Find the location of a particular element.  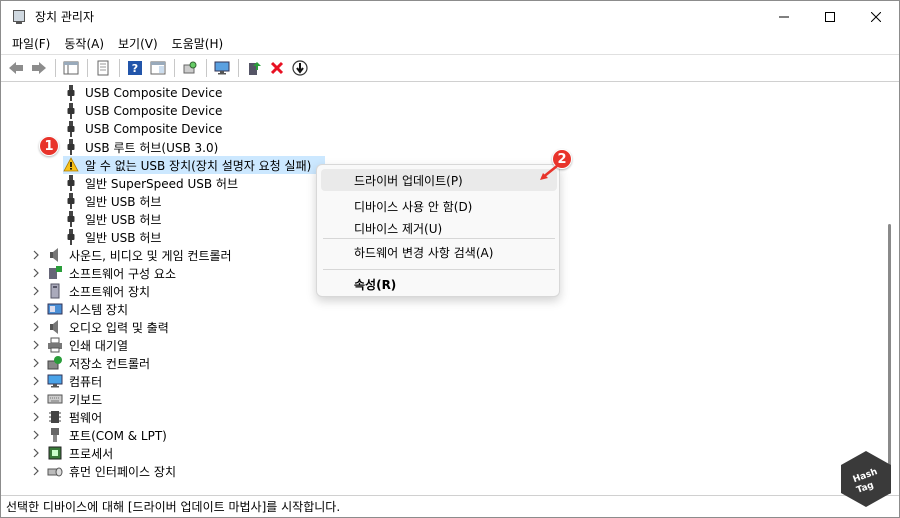

tree-item-usb-hub-1: 일반 USB 허브 is located at coordinates (112, 201).